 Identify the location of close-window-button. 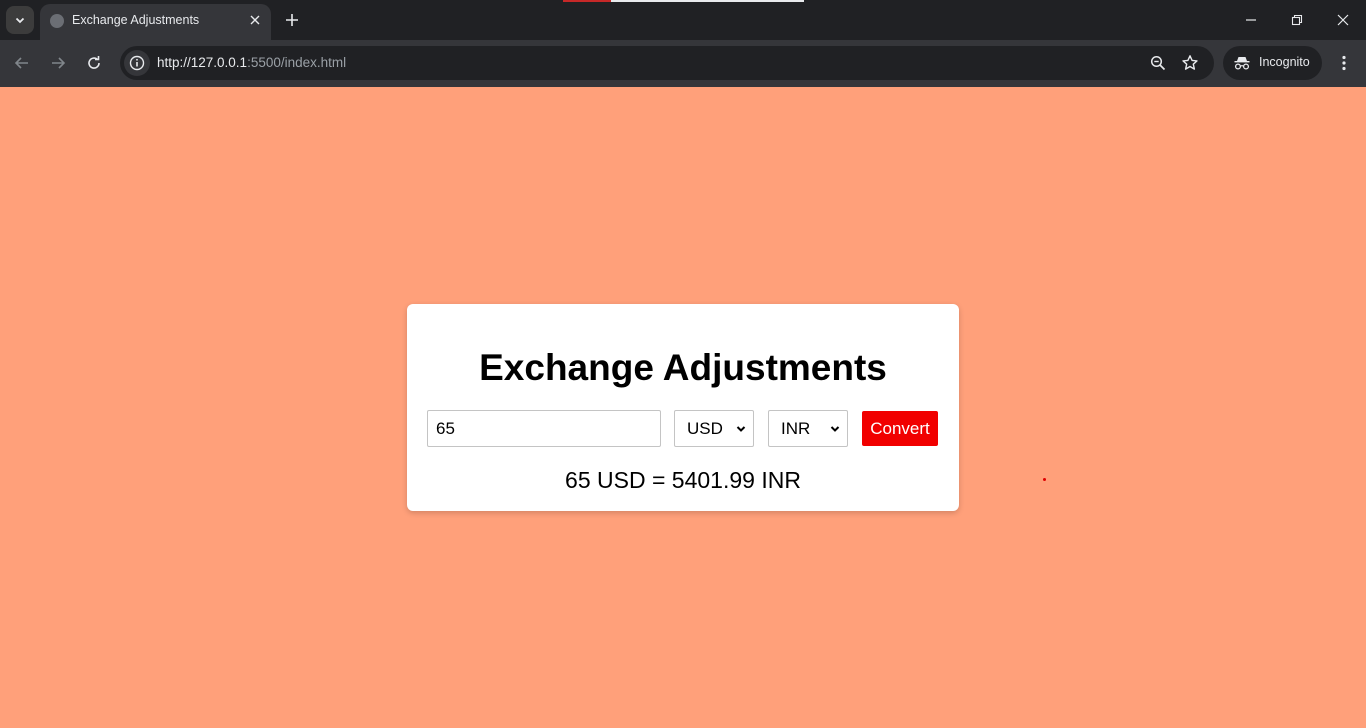
(1343, 20).